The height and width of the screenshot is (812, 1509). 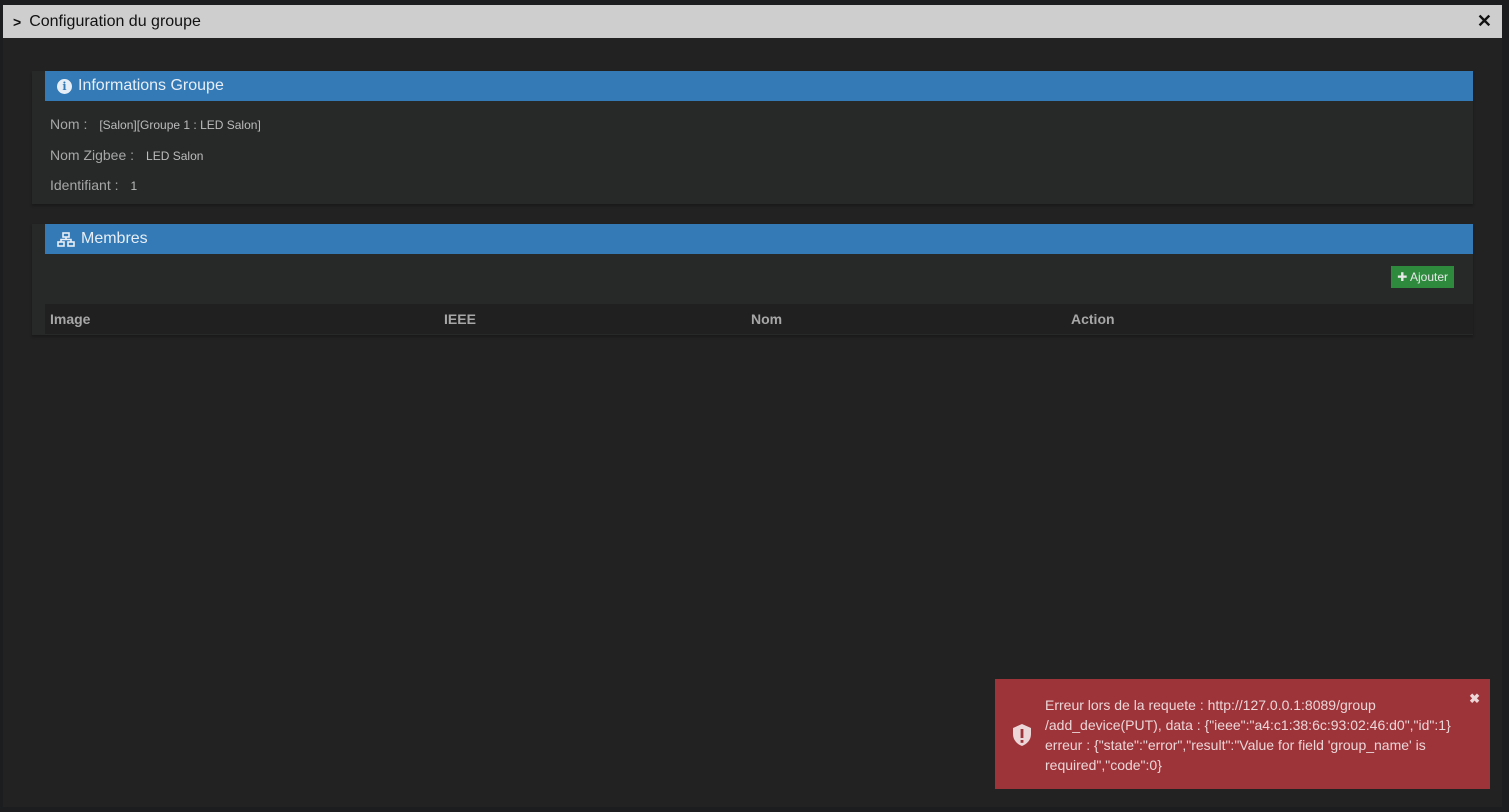 I want to click on add-label: Ajouter, so click(x=1428, y=277).